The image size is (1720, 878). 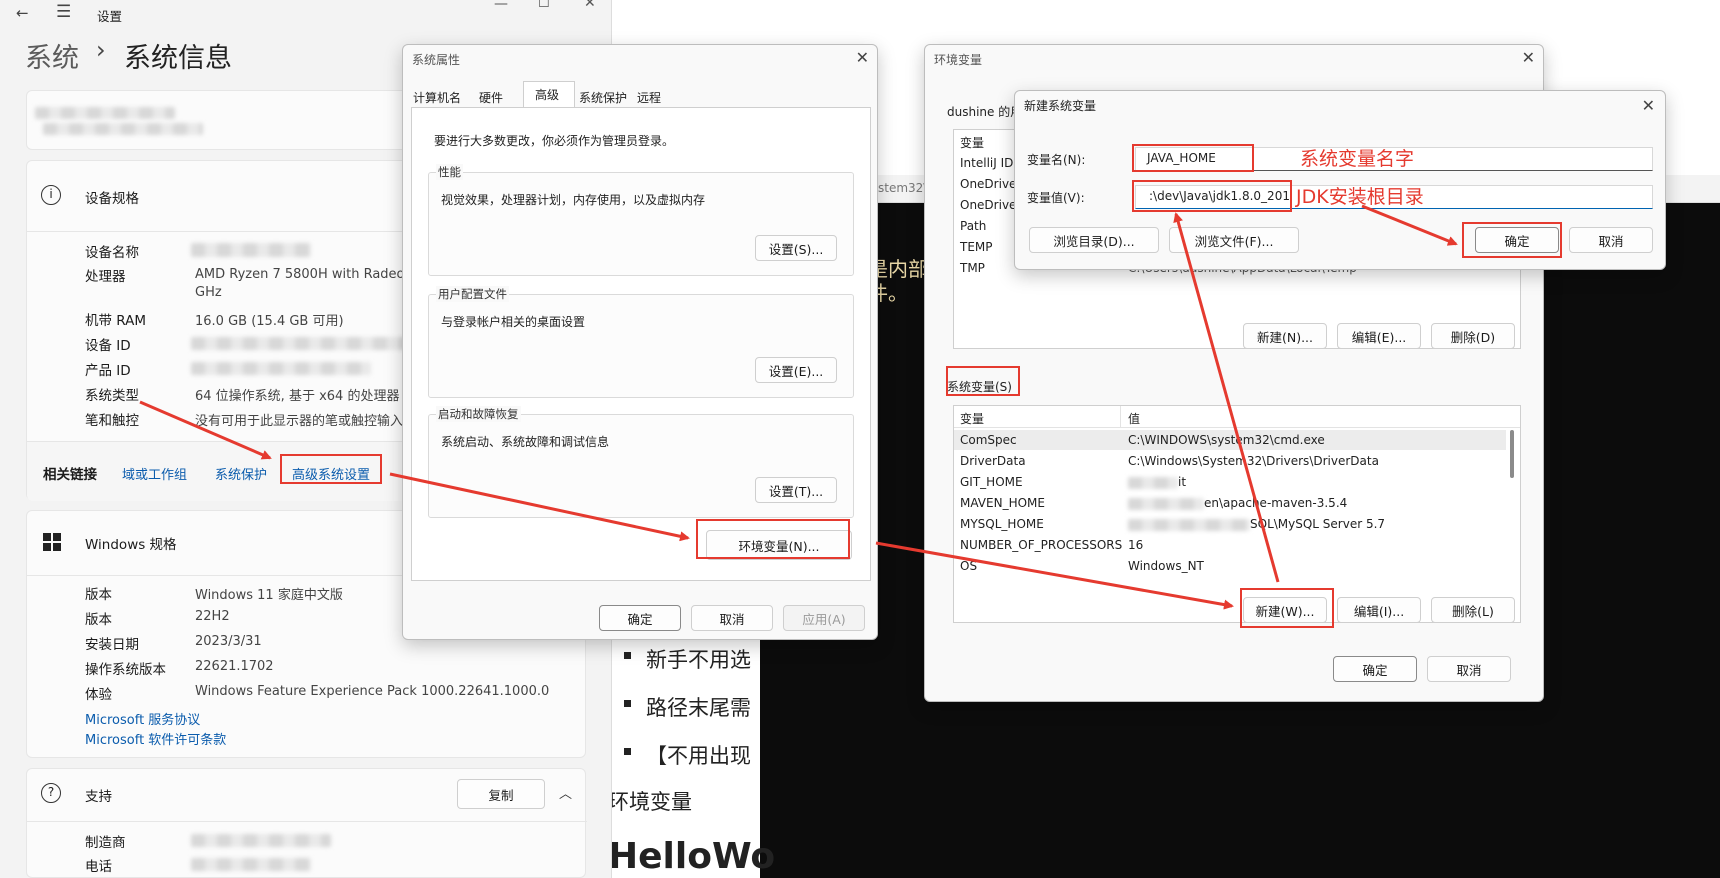 I want to click on arrow-to-env-vars-button, so click(x=539, y=507).